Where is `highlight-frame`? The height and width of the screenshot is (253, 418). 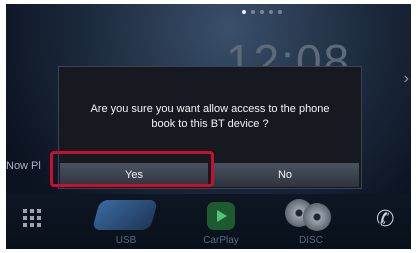 highlight-frame is located at coordinates (132, 169).